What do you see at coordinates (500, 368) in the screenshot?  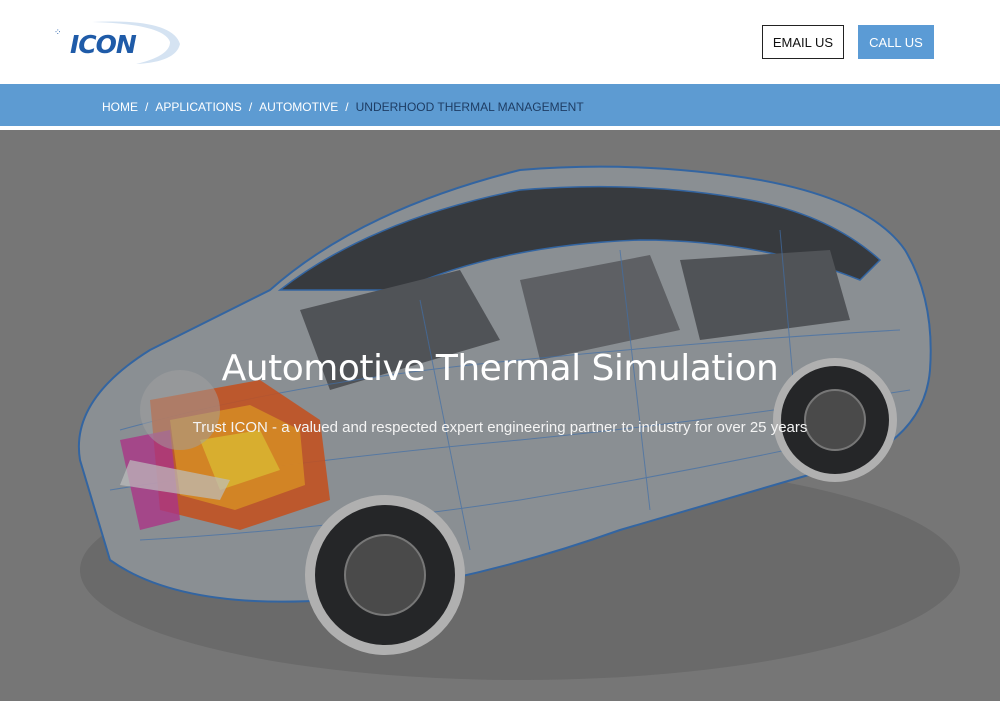 I see `hero-title: Automotive Thermal Simulation` at bounding box center [500, 368].